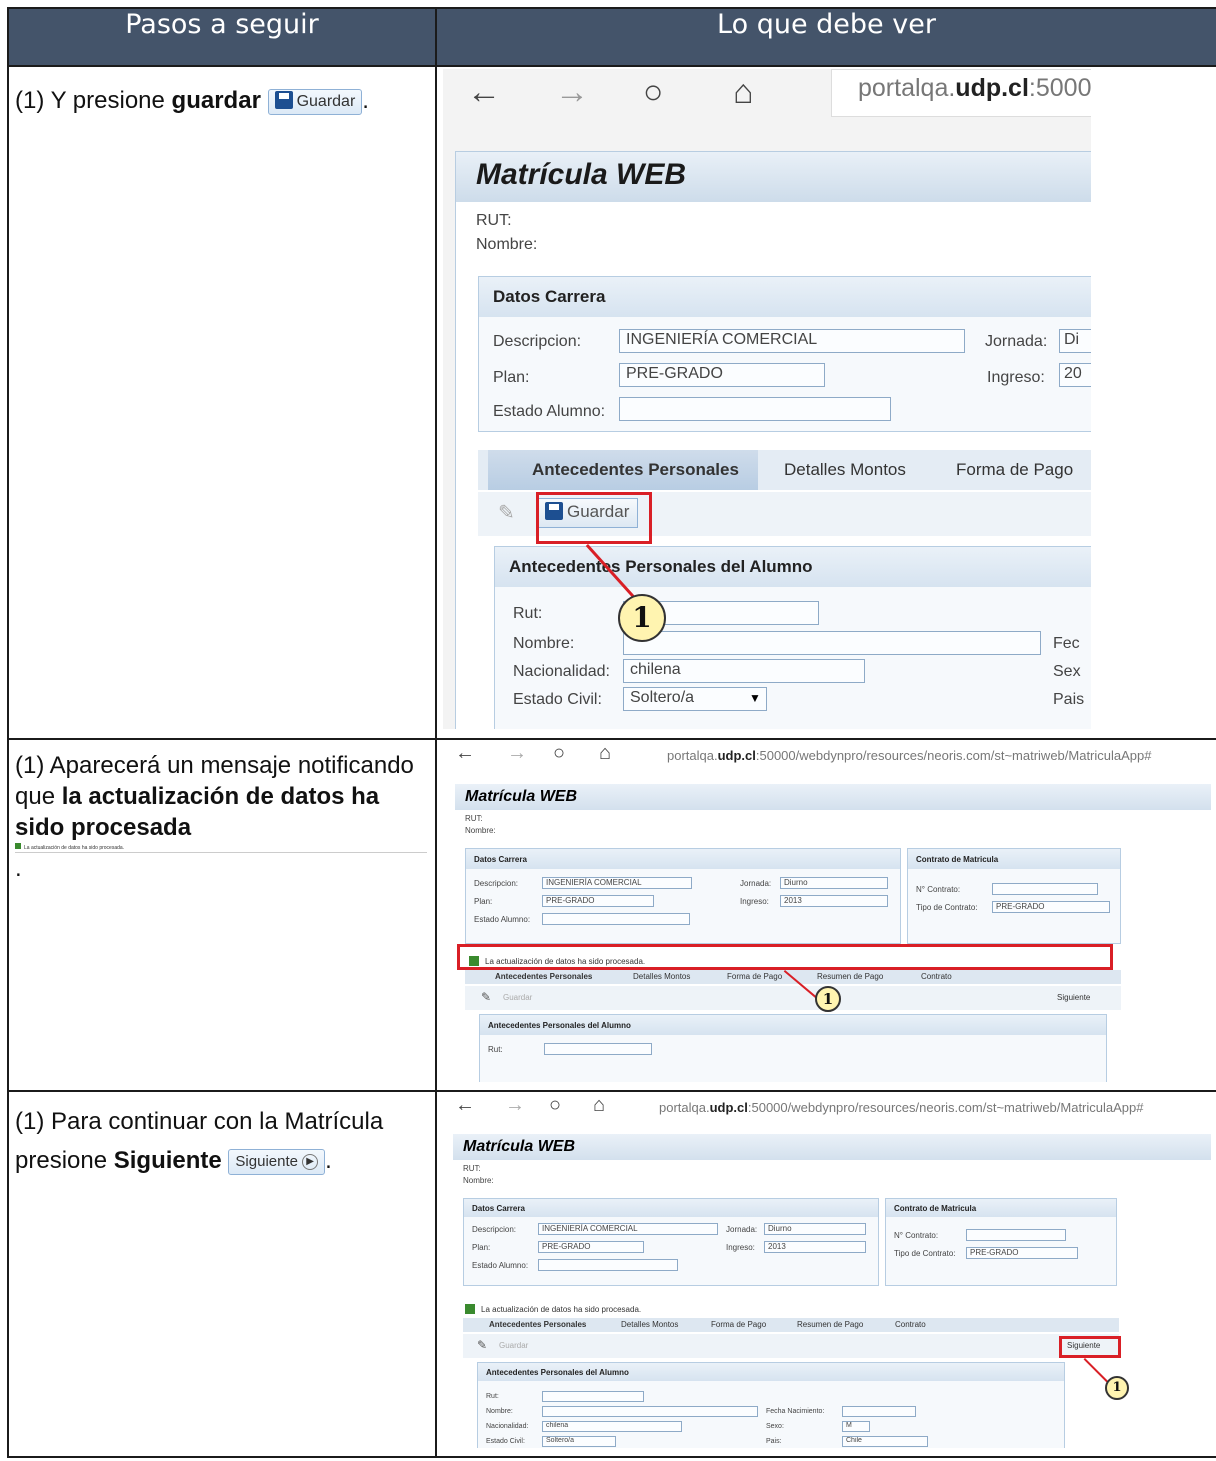  What do you see at coordinates (742, 1229) in the screenshot?
I see `jornada-label: Jornada:` at bounding box center [742, 1229].